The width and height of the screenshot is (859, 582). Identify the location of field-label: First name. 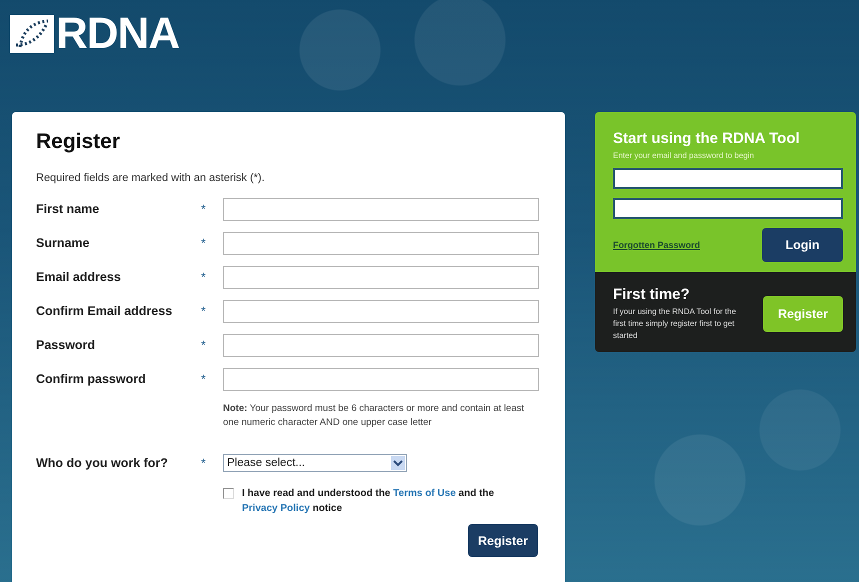
(68, 209).